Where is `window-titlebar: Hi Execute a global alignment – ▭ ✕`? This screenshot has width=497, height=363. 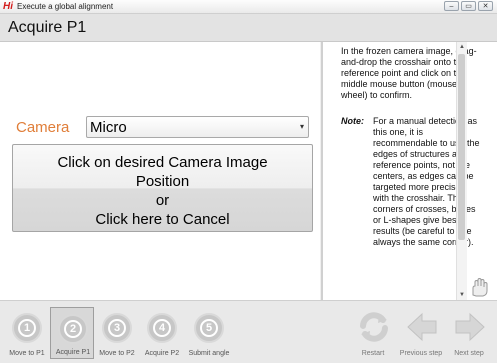 window-titlebar: Hi Execute a global alignment – ▭ ✕ is located at coordinates (248, 7).